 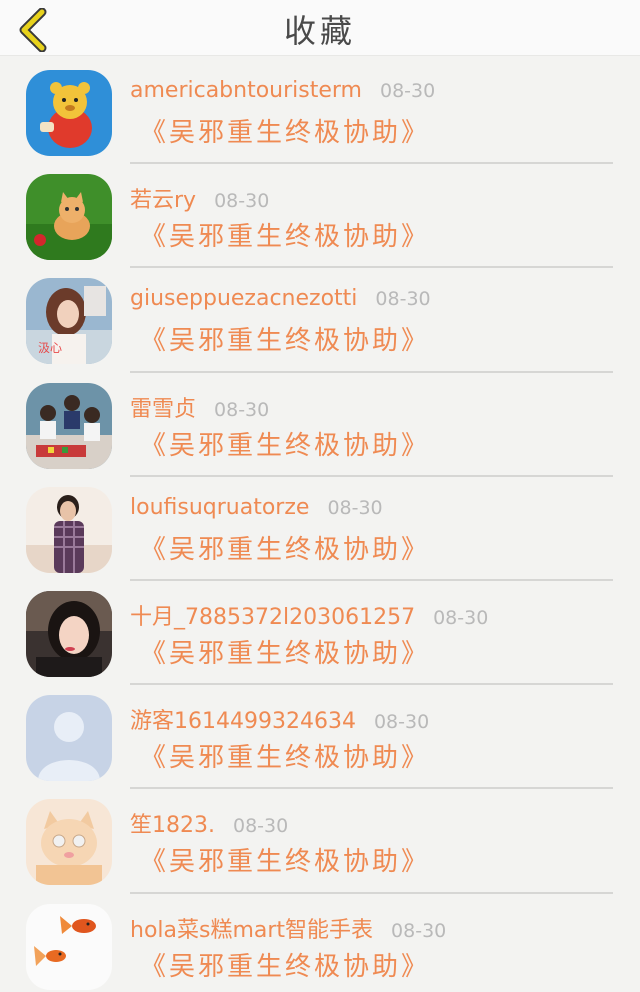 What do you see at coordinates (172, 823) in the screenshot?
I see `user-name: 笙1823.` at bounding box center [172, 823].